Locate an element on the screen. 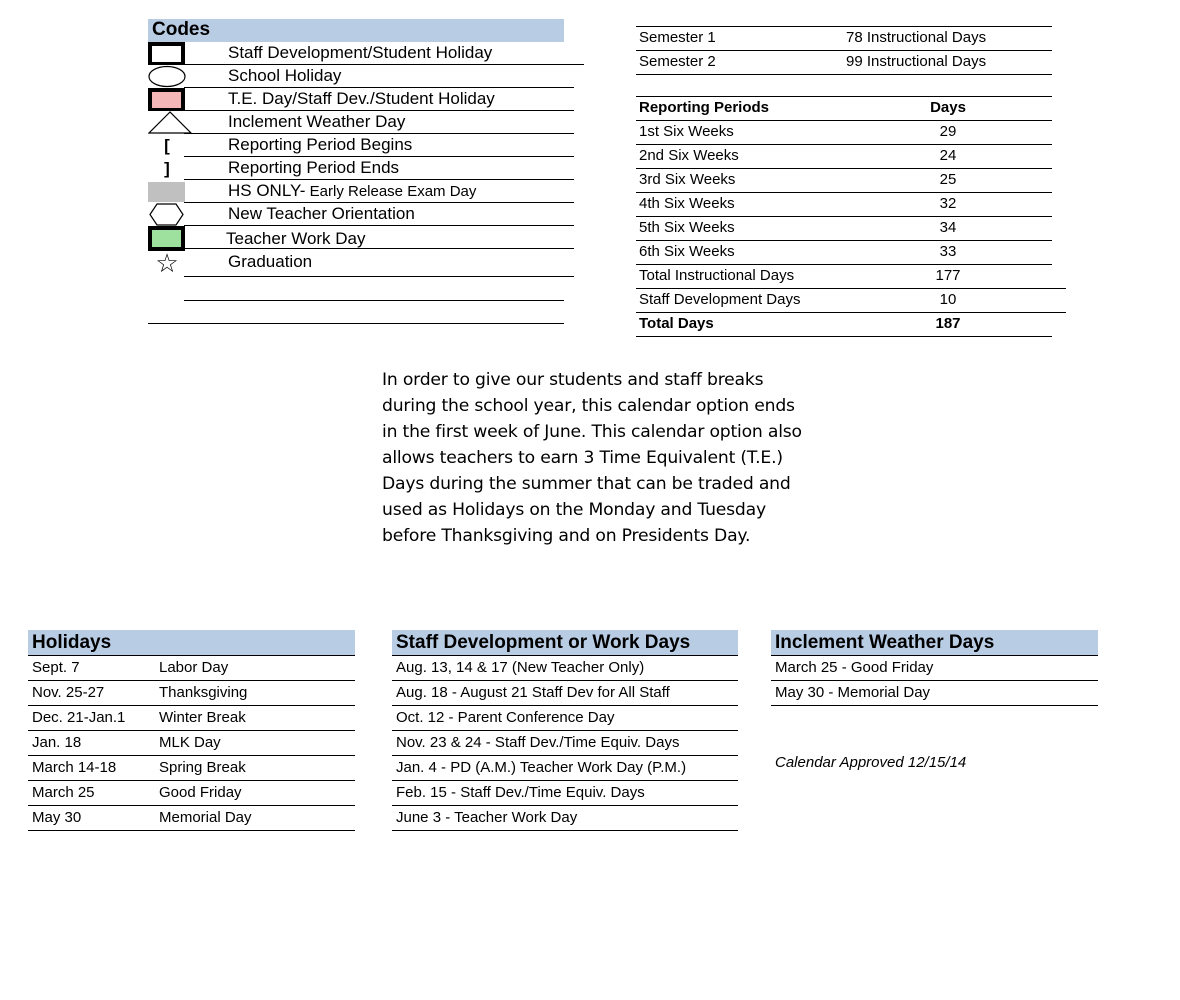 The height and width of the screenshot is (1000, 1180). reporting-period-row: 4th Six Weeks 32 is located at coordinates (844, 205).